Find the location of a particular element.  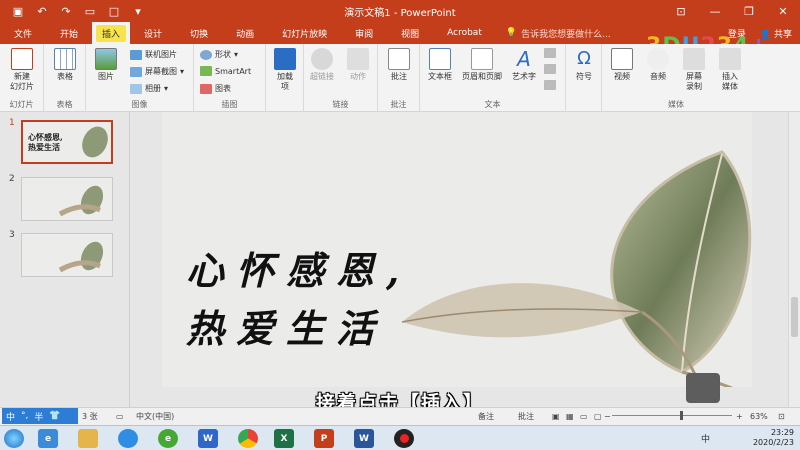

ime-toolbar: 中 °, 半 👕 is located at coordinates (40, 416).